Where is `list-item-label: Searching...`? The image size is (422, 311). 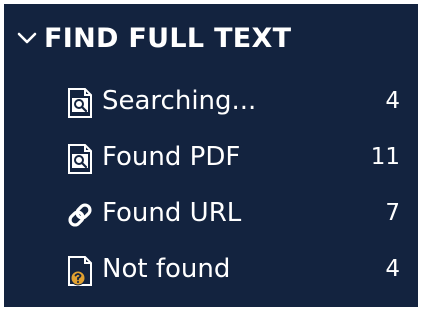 list-item-label: Searching... is located at coordinates (179, 101).